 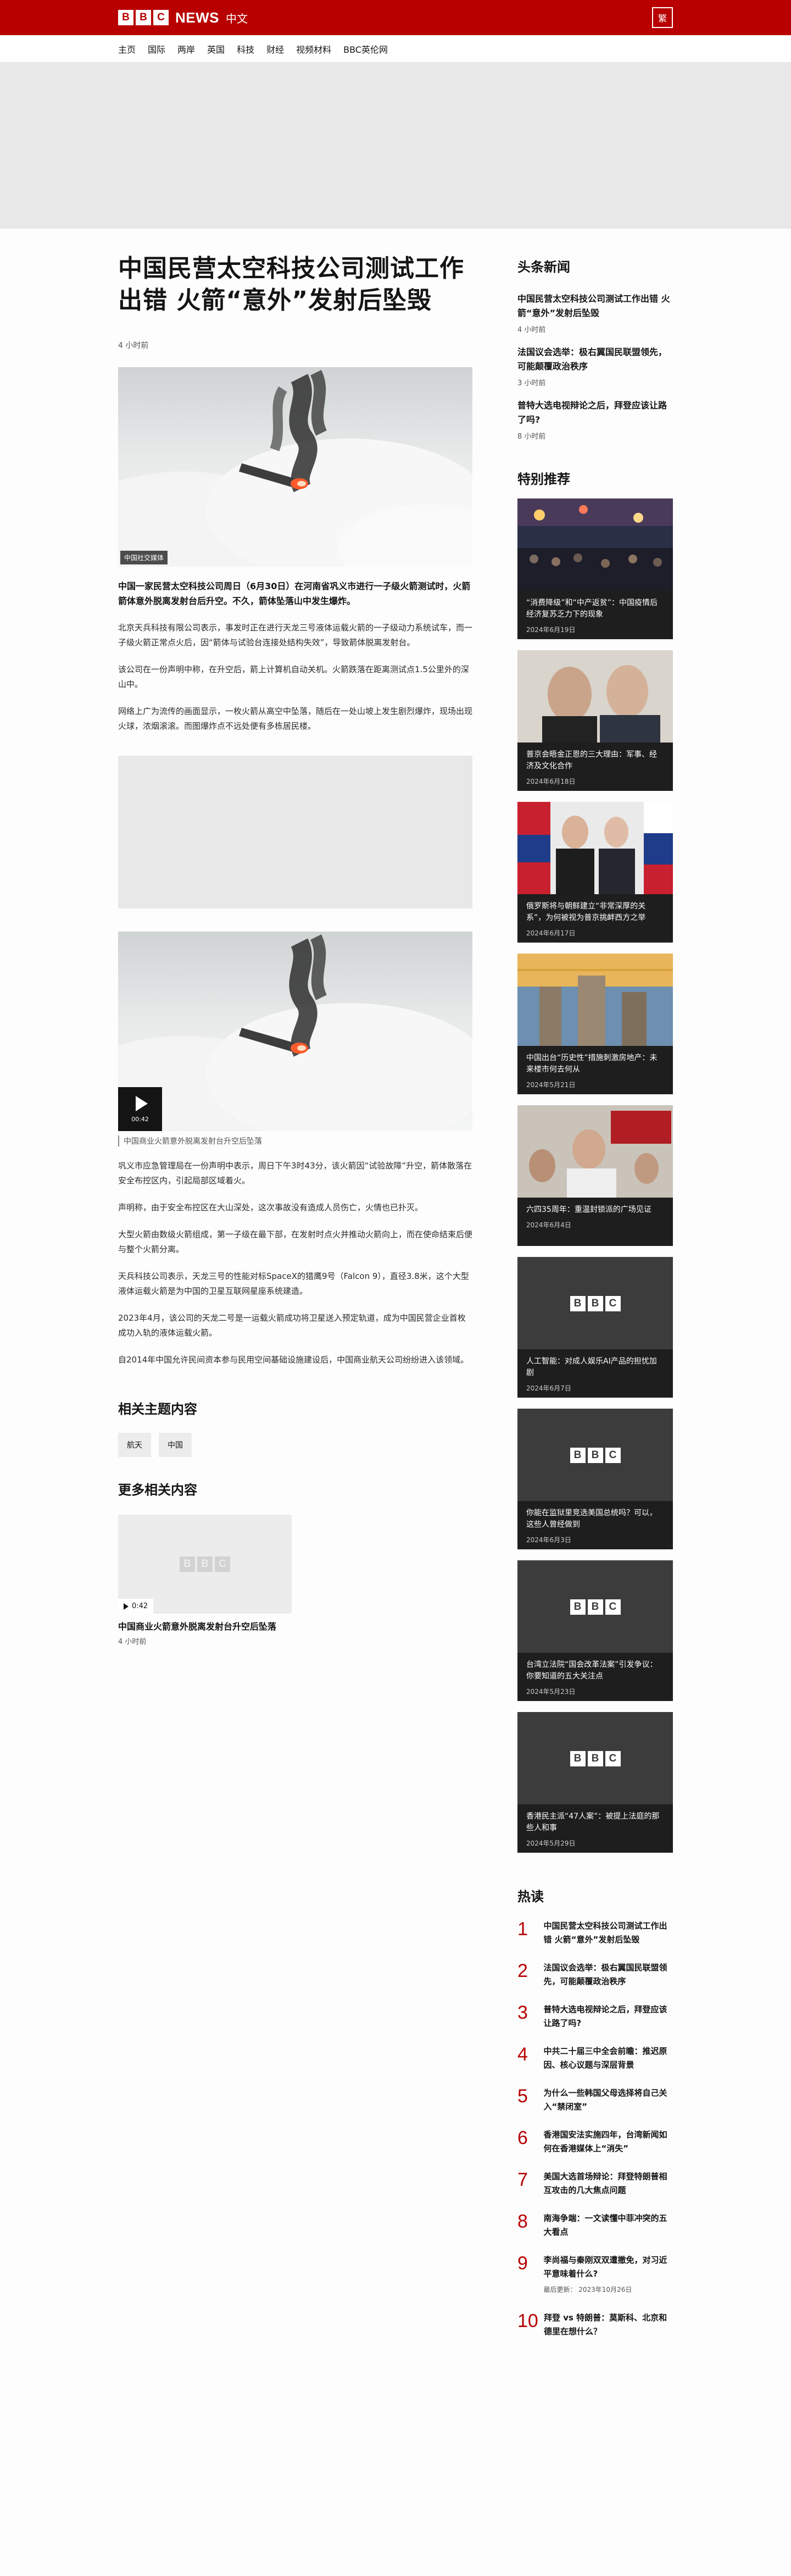 I want to click on bbc-blocks: B B C, so click(x=143, y=17).